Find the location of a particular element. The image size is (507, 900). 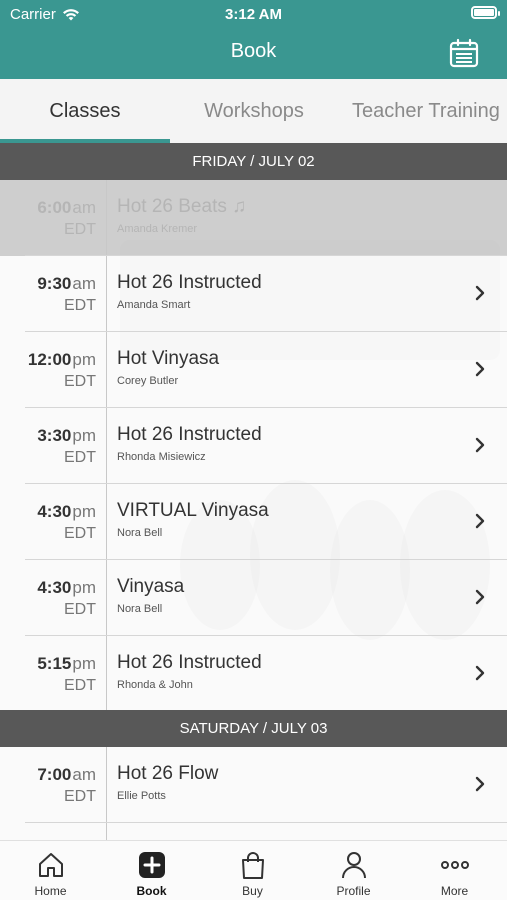

class-time: 7:00am is located at coordinates (48, 775).